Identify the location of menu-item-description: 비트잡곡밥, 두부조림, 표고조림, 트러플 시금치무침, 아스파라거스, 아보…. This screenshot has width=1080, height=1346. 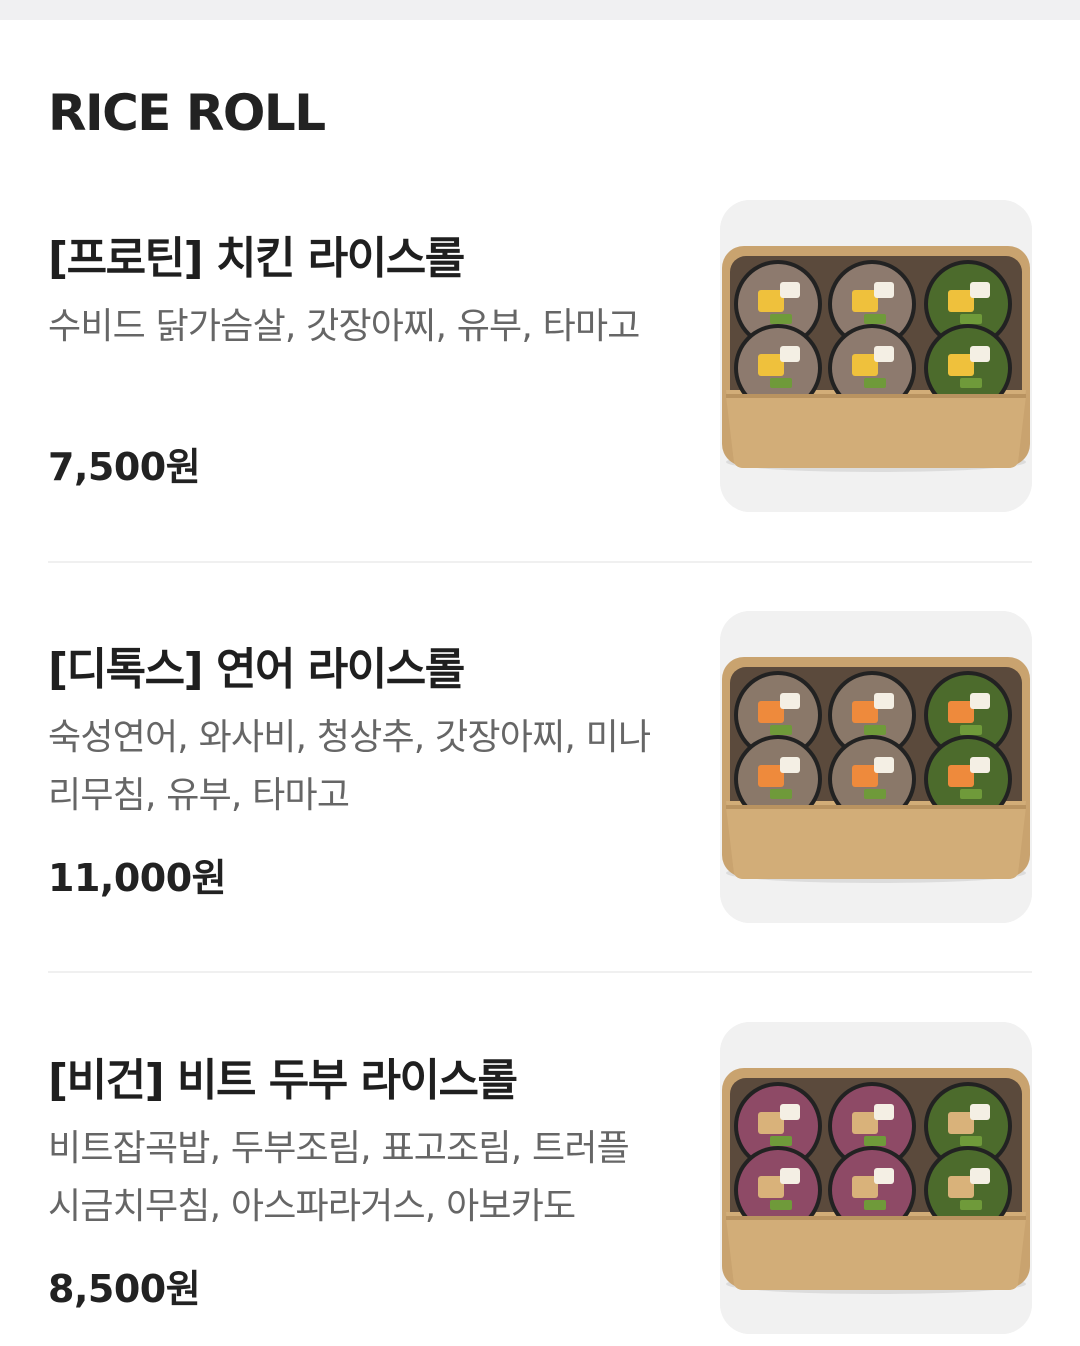
(339, 1177).